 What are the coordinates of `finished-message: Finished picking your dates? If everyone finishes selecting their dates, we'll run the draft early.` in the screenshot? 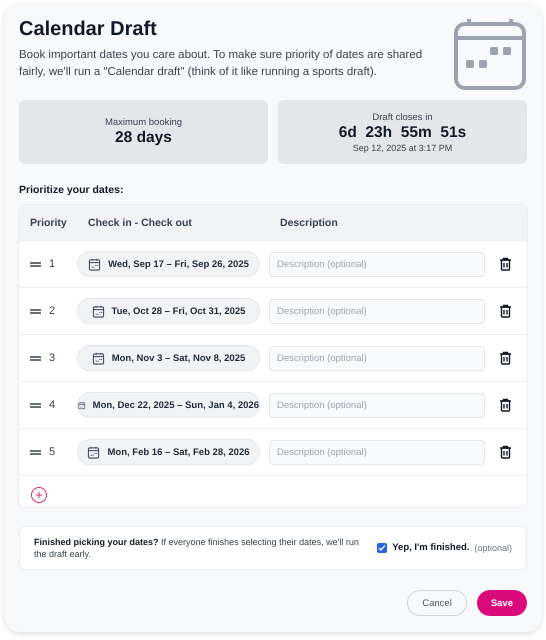 It's located at (197, 548).